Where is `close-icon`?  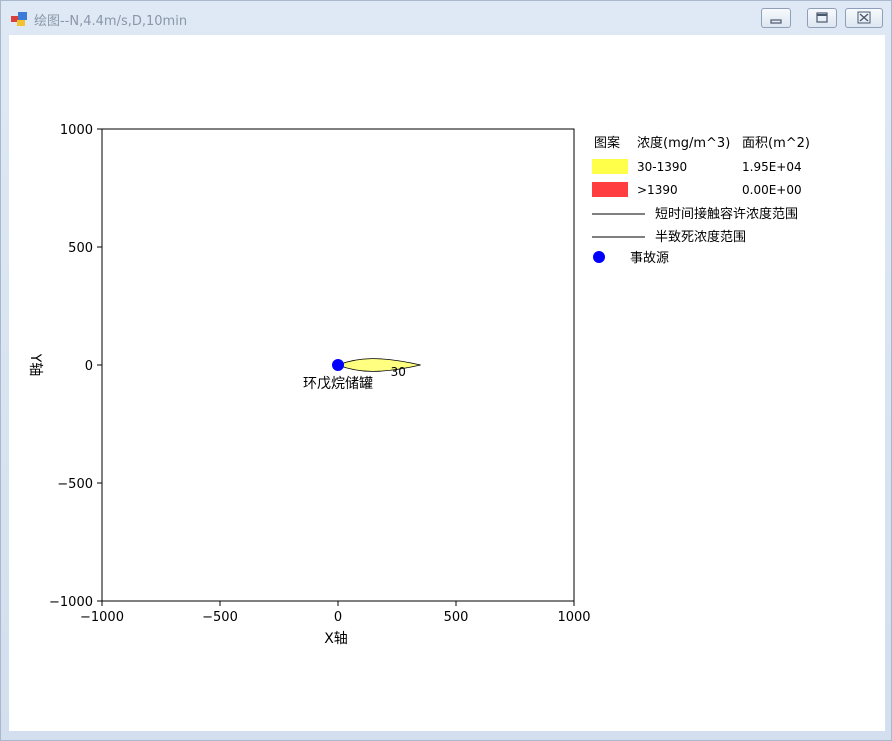 close-icon is located at coordinates (864, 17).